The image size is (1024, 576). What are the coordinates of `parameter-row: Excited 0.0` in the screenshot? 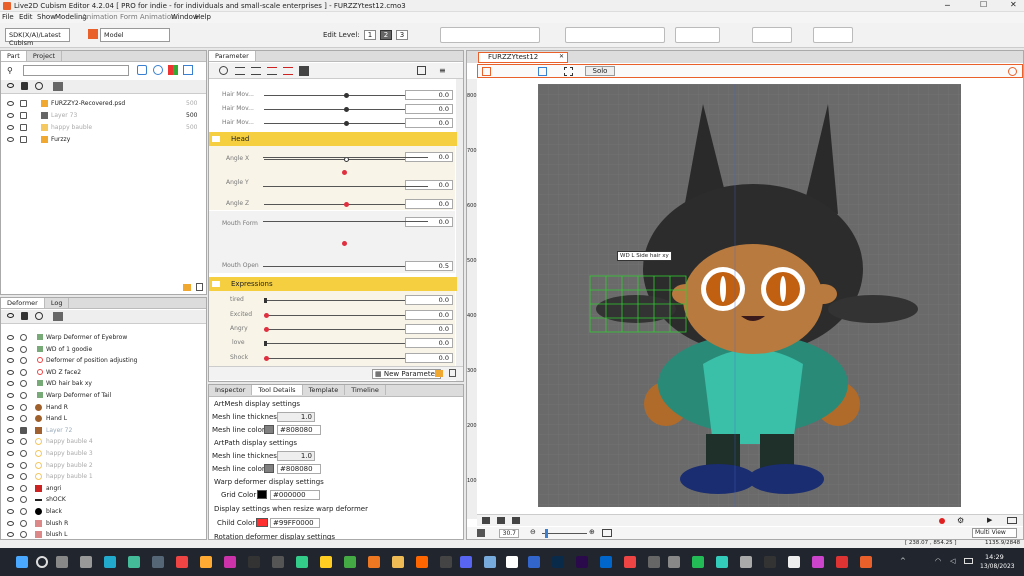 It's located at (333, 315).